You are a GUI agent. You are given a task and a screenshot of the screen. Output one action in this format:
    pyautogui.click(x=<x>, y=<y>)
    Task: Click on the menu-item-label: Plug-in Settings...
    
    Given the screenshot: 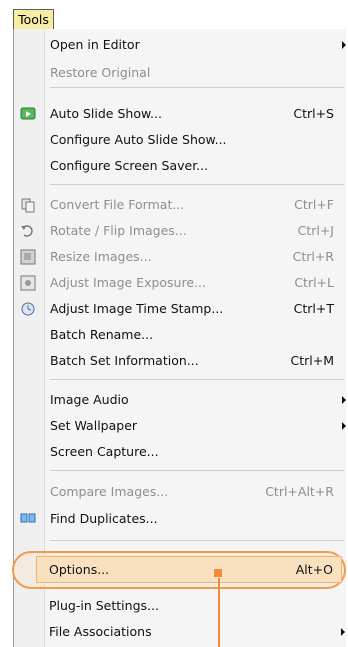 What is the action you would take?
    pyautogui.click(x=104, y=605)
    